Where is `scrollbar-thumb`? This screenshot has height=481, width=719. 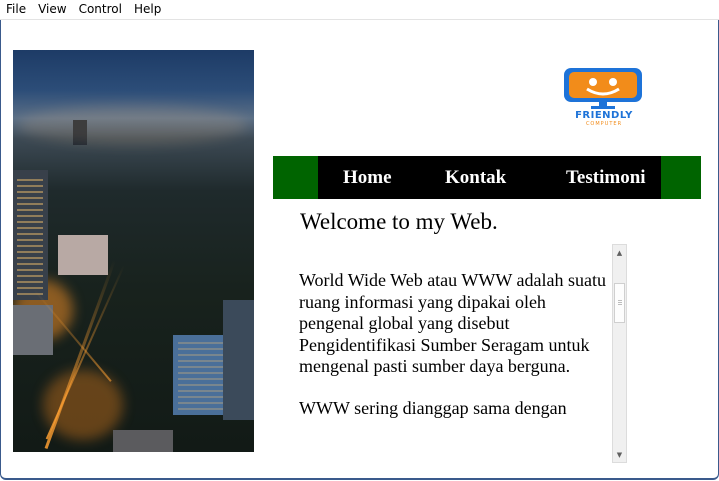
scrollbar-thumb is located at coordinates (619, 303).